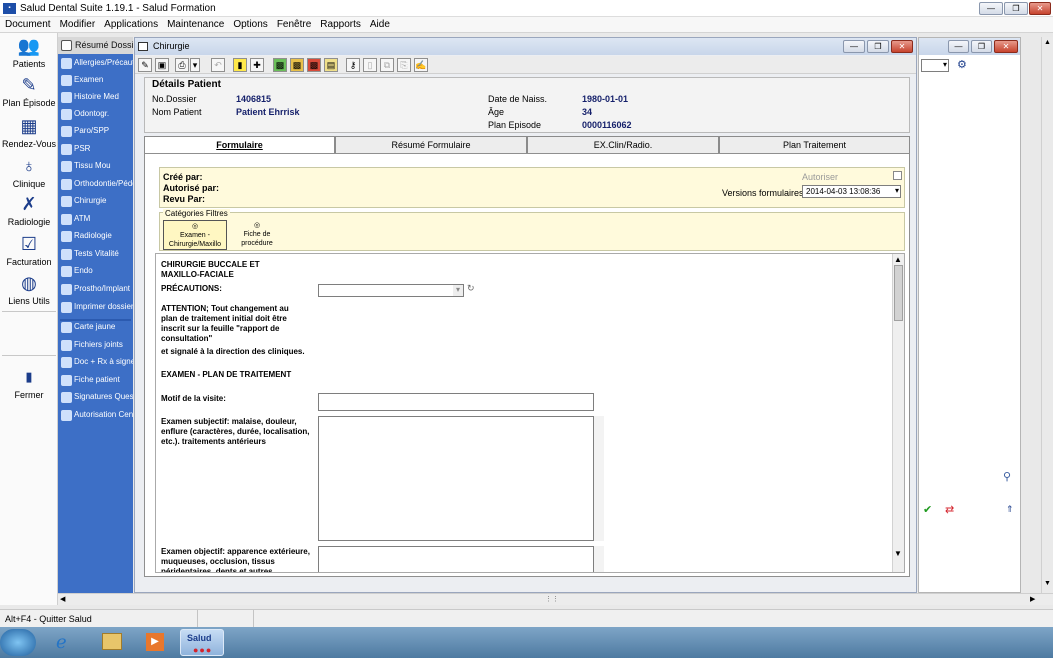 The height and width of the screenshot is (658, 1053). I want to click on left-bar-patients: 👥 Patients, so click(29, 52).